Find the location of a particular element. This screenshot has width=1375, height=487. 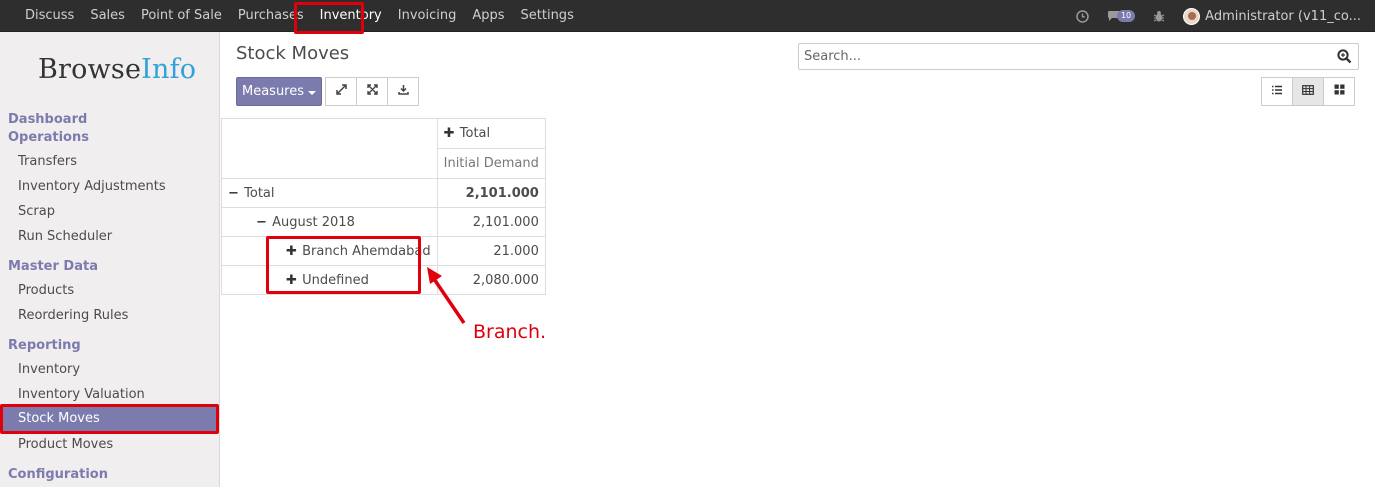

download-icon is located at coordinates (403, 91).